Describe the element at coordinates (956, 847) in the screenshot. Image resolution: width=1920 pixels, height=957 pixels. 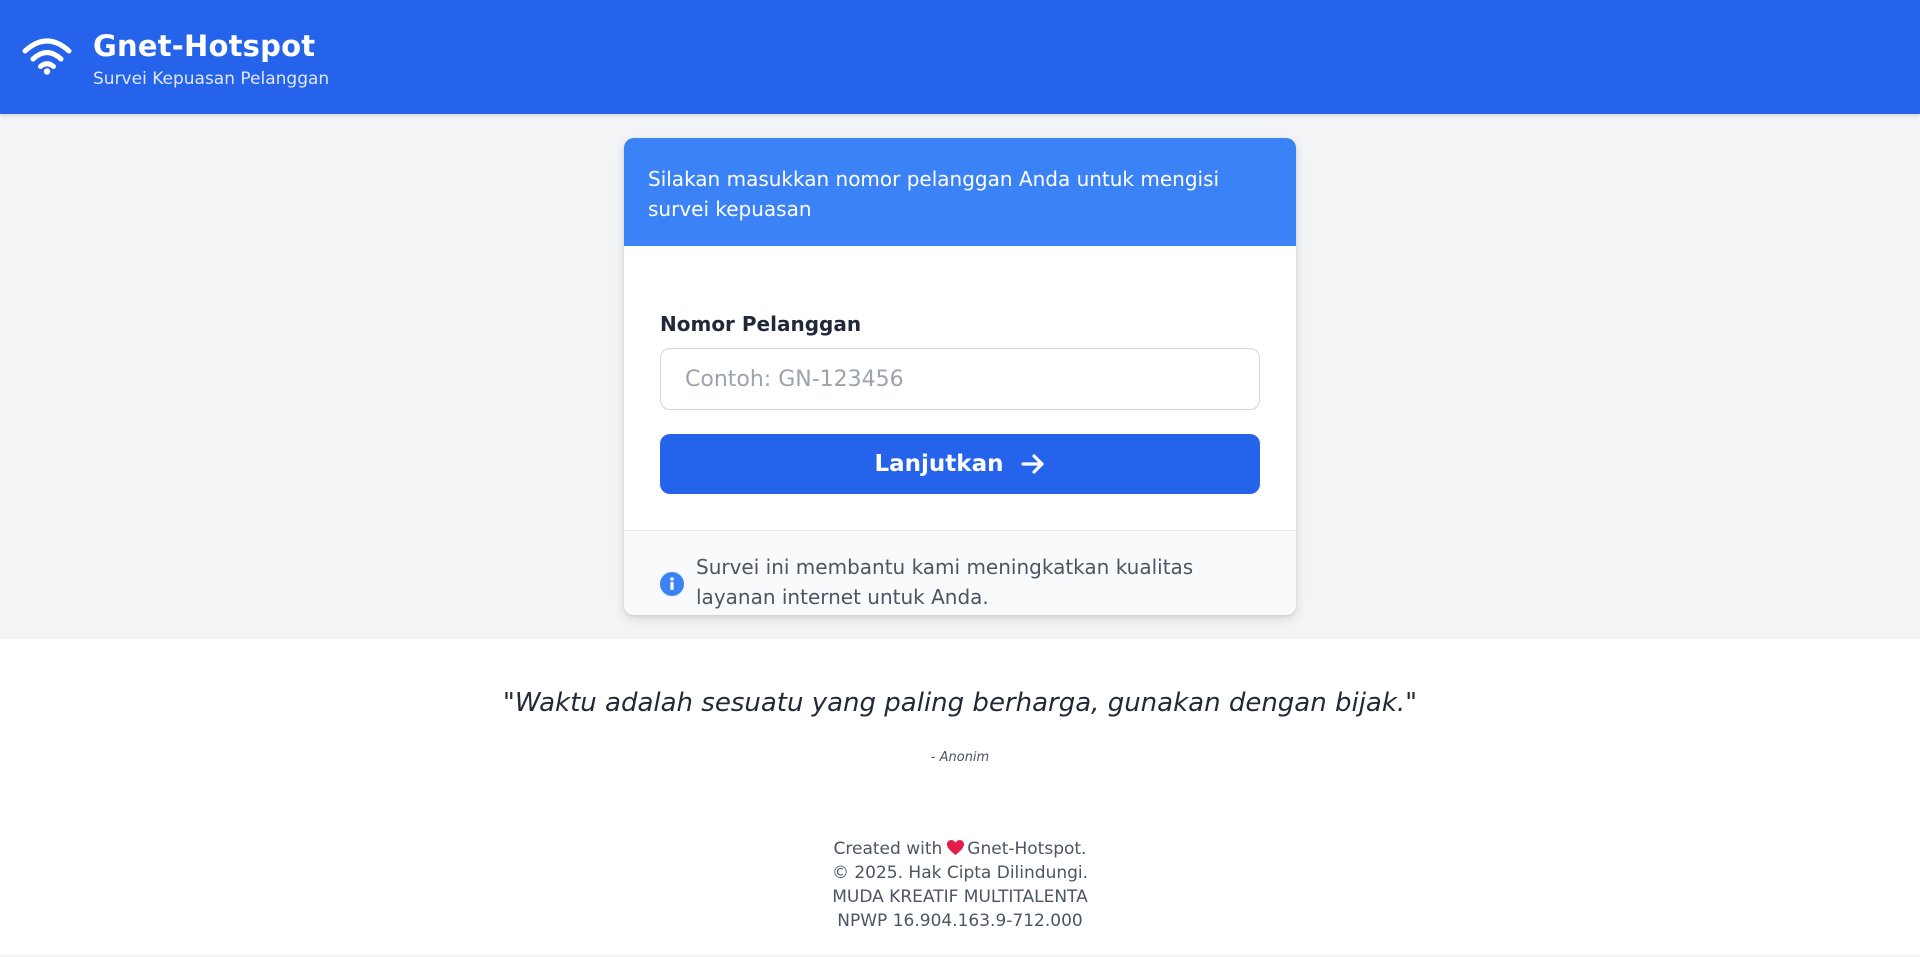
I see `heart-icon` at that location.